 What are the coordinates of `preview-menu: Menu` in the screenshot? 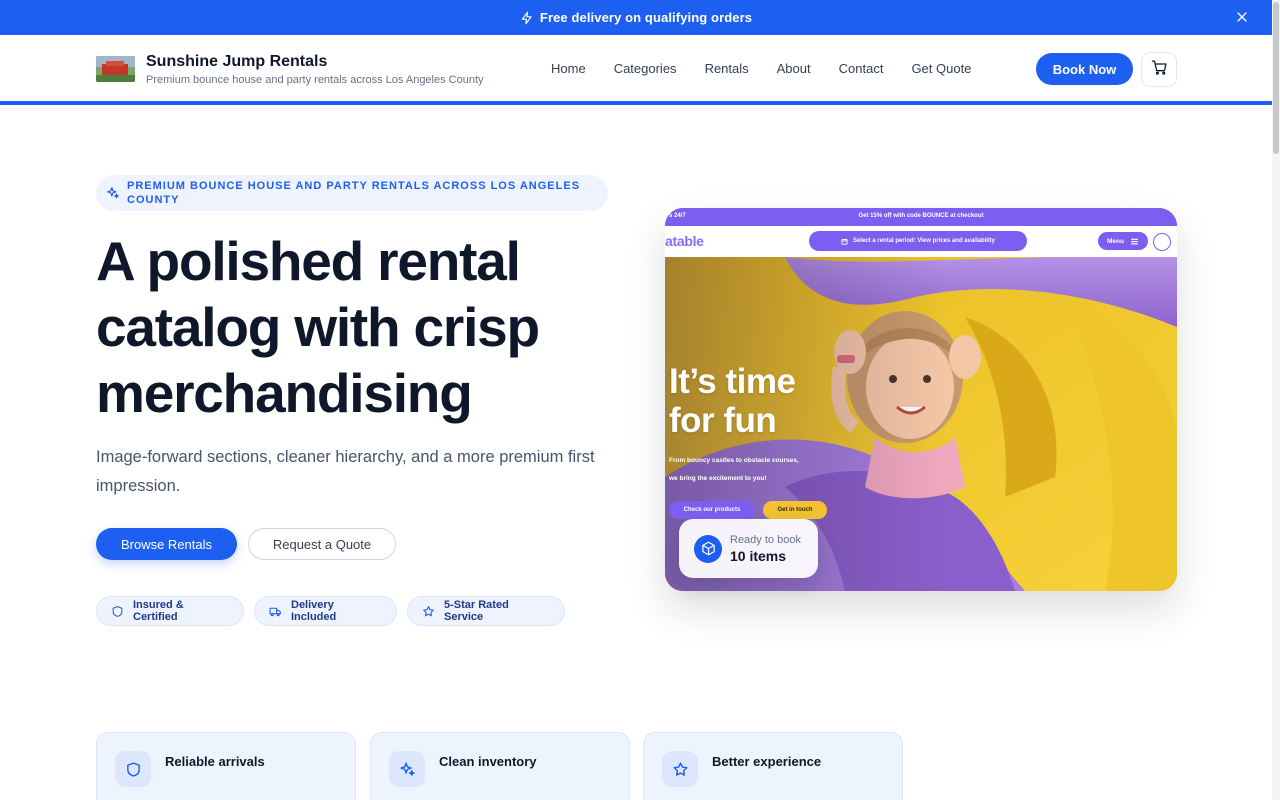 It's located at (1123, 241).